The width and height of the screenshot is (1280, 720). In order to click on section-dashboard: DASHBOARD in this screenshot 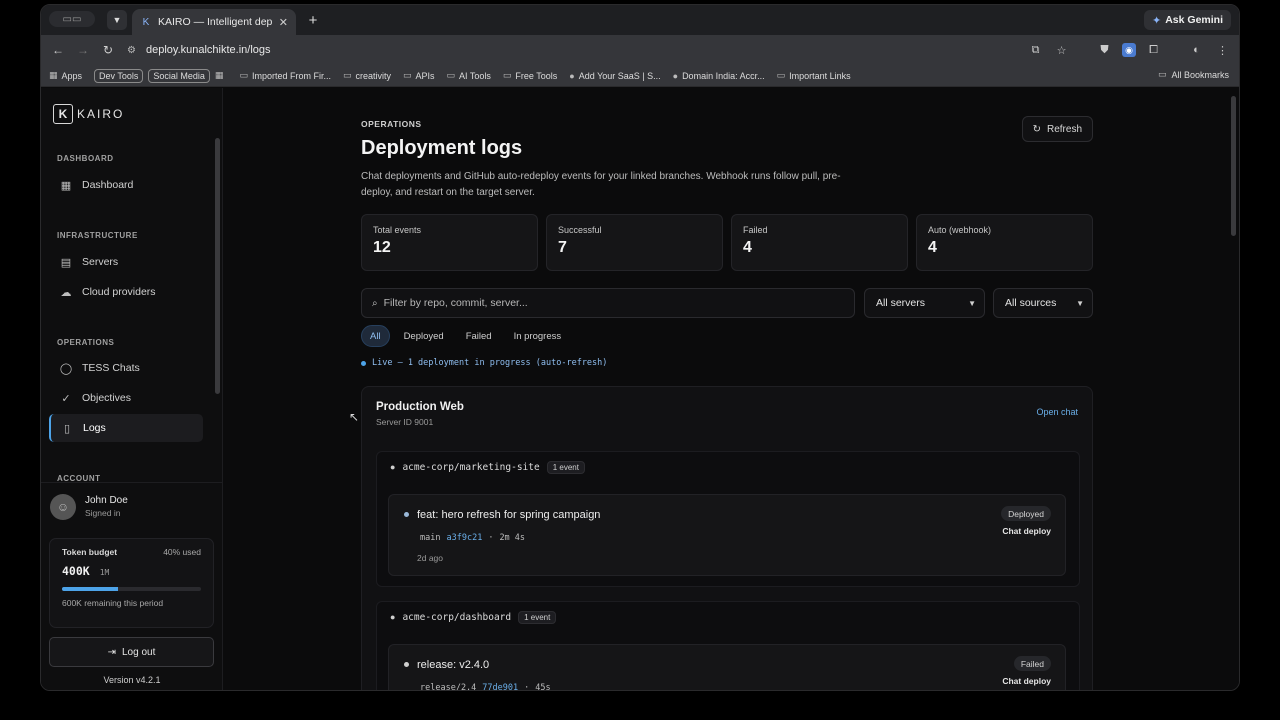, I will do `click(85, 158)`.